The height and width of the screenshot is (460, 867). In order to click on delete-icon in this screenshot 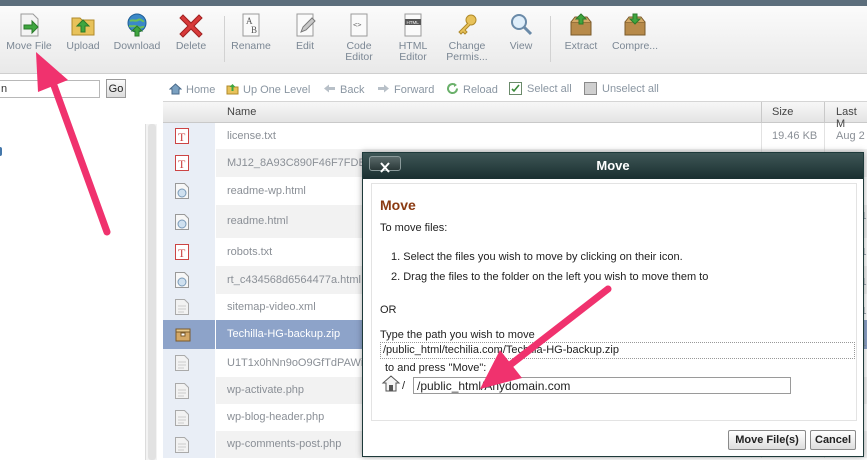, I will do `click(191, 26)`.